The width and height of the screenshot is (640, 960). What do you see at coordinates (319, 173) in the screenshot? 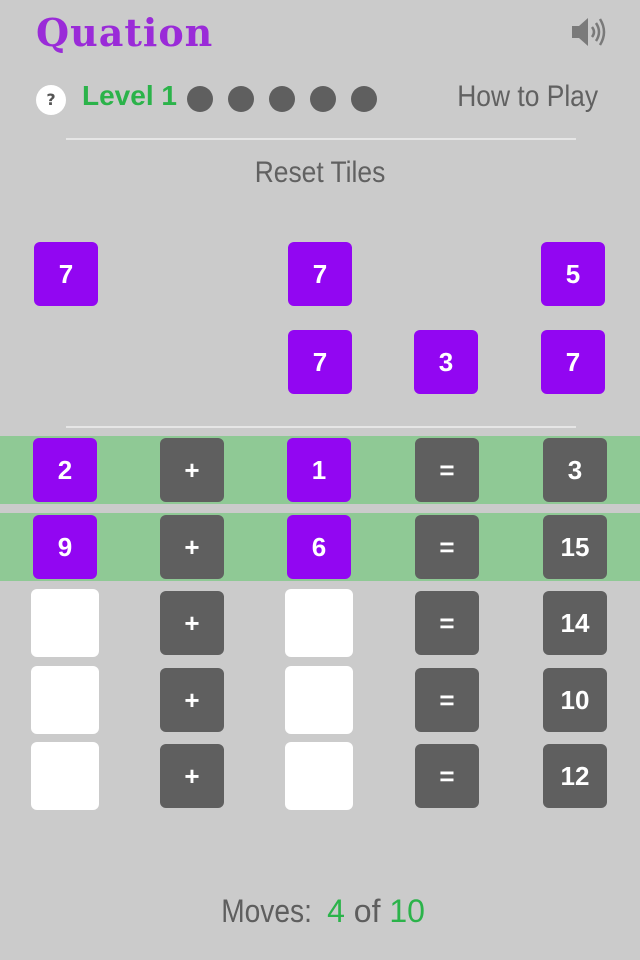
I see `reset-tiles-button: Reset Tiles` at bounding box center [319, 173].